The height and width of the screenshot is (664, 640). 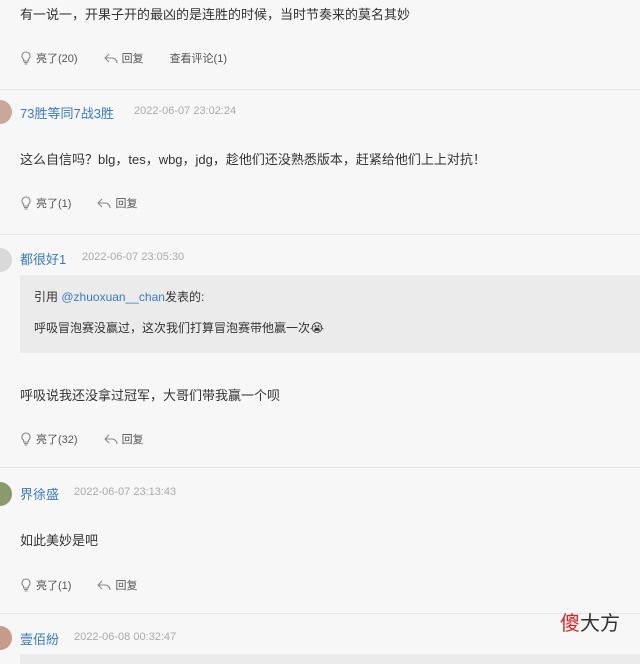 I want to click on comment-text: 呼吸说我还没拿过冠军，大哥们带我赢一个呗, so click(x=150, y=395).